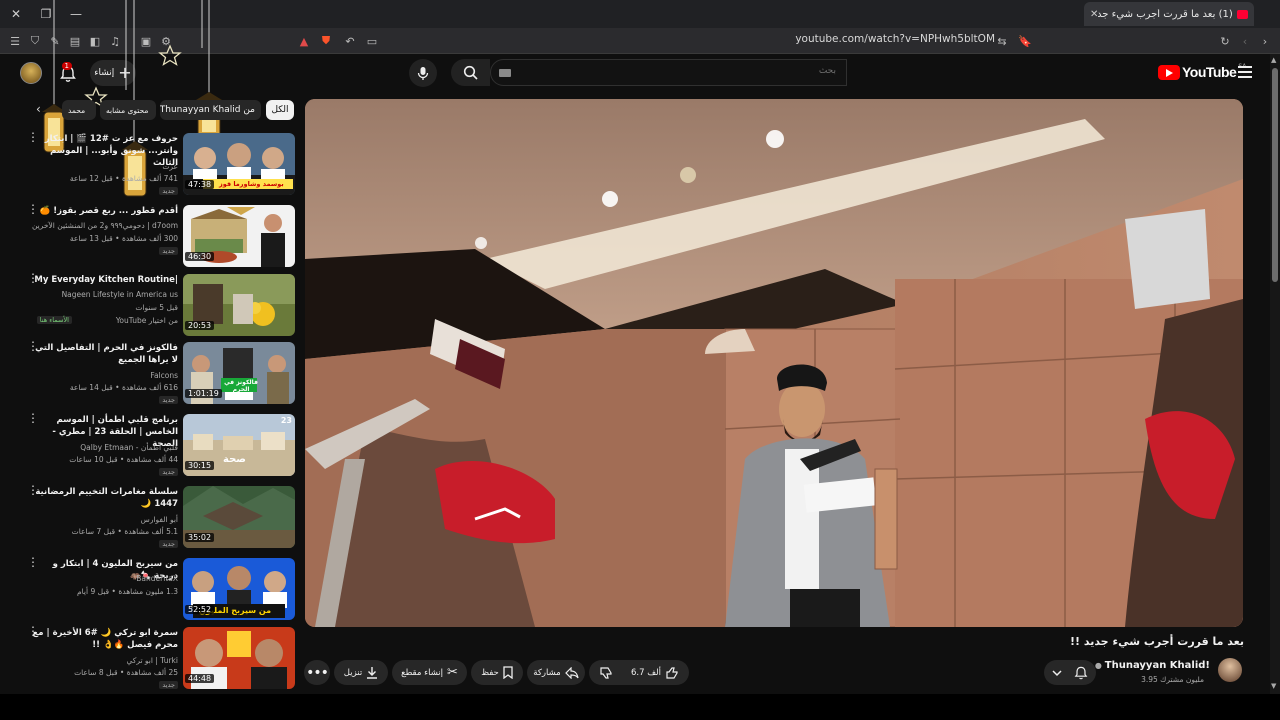  What do you see at coordinates (1094, 14) in the screenshot?
I see `close-tab-icon: ✕` at bounding box center [1094, 14].